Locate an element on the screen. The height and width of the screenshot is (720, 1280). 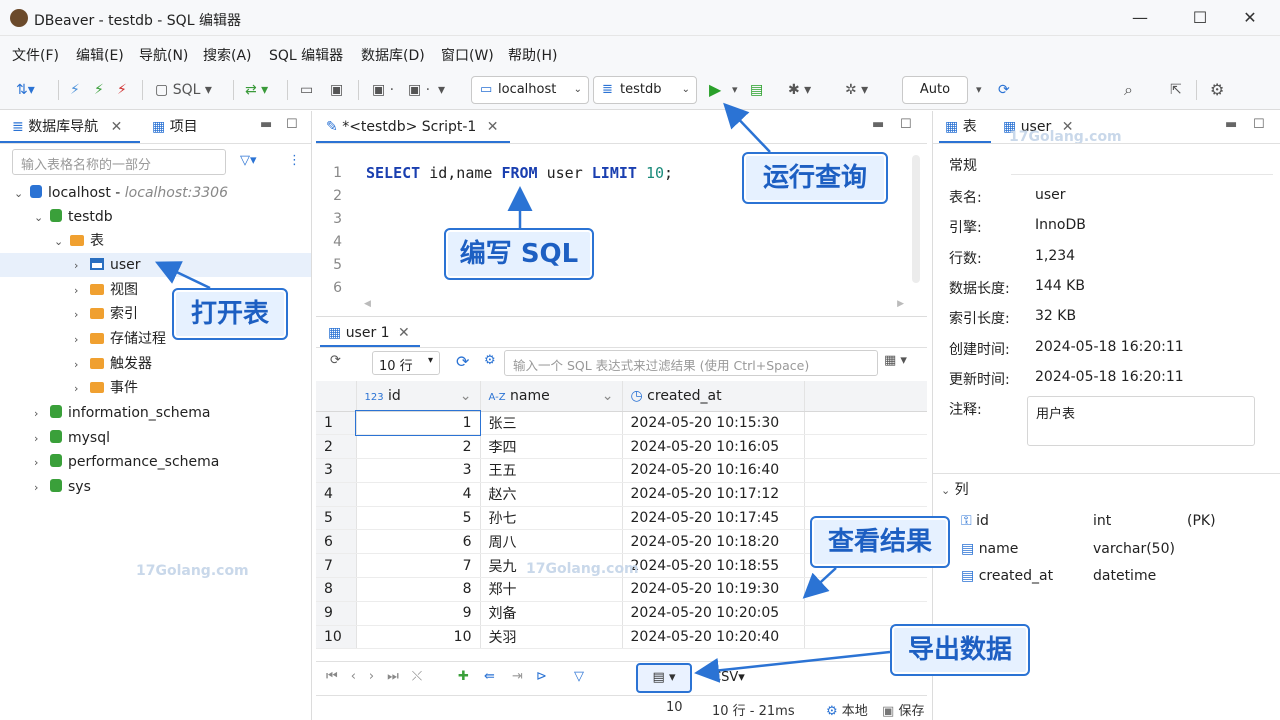
cell-name: 孙七 is located at coordinates (551, 518).